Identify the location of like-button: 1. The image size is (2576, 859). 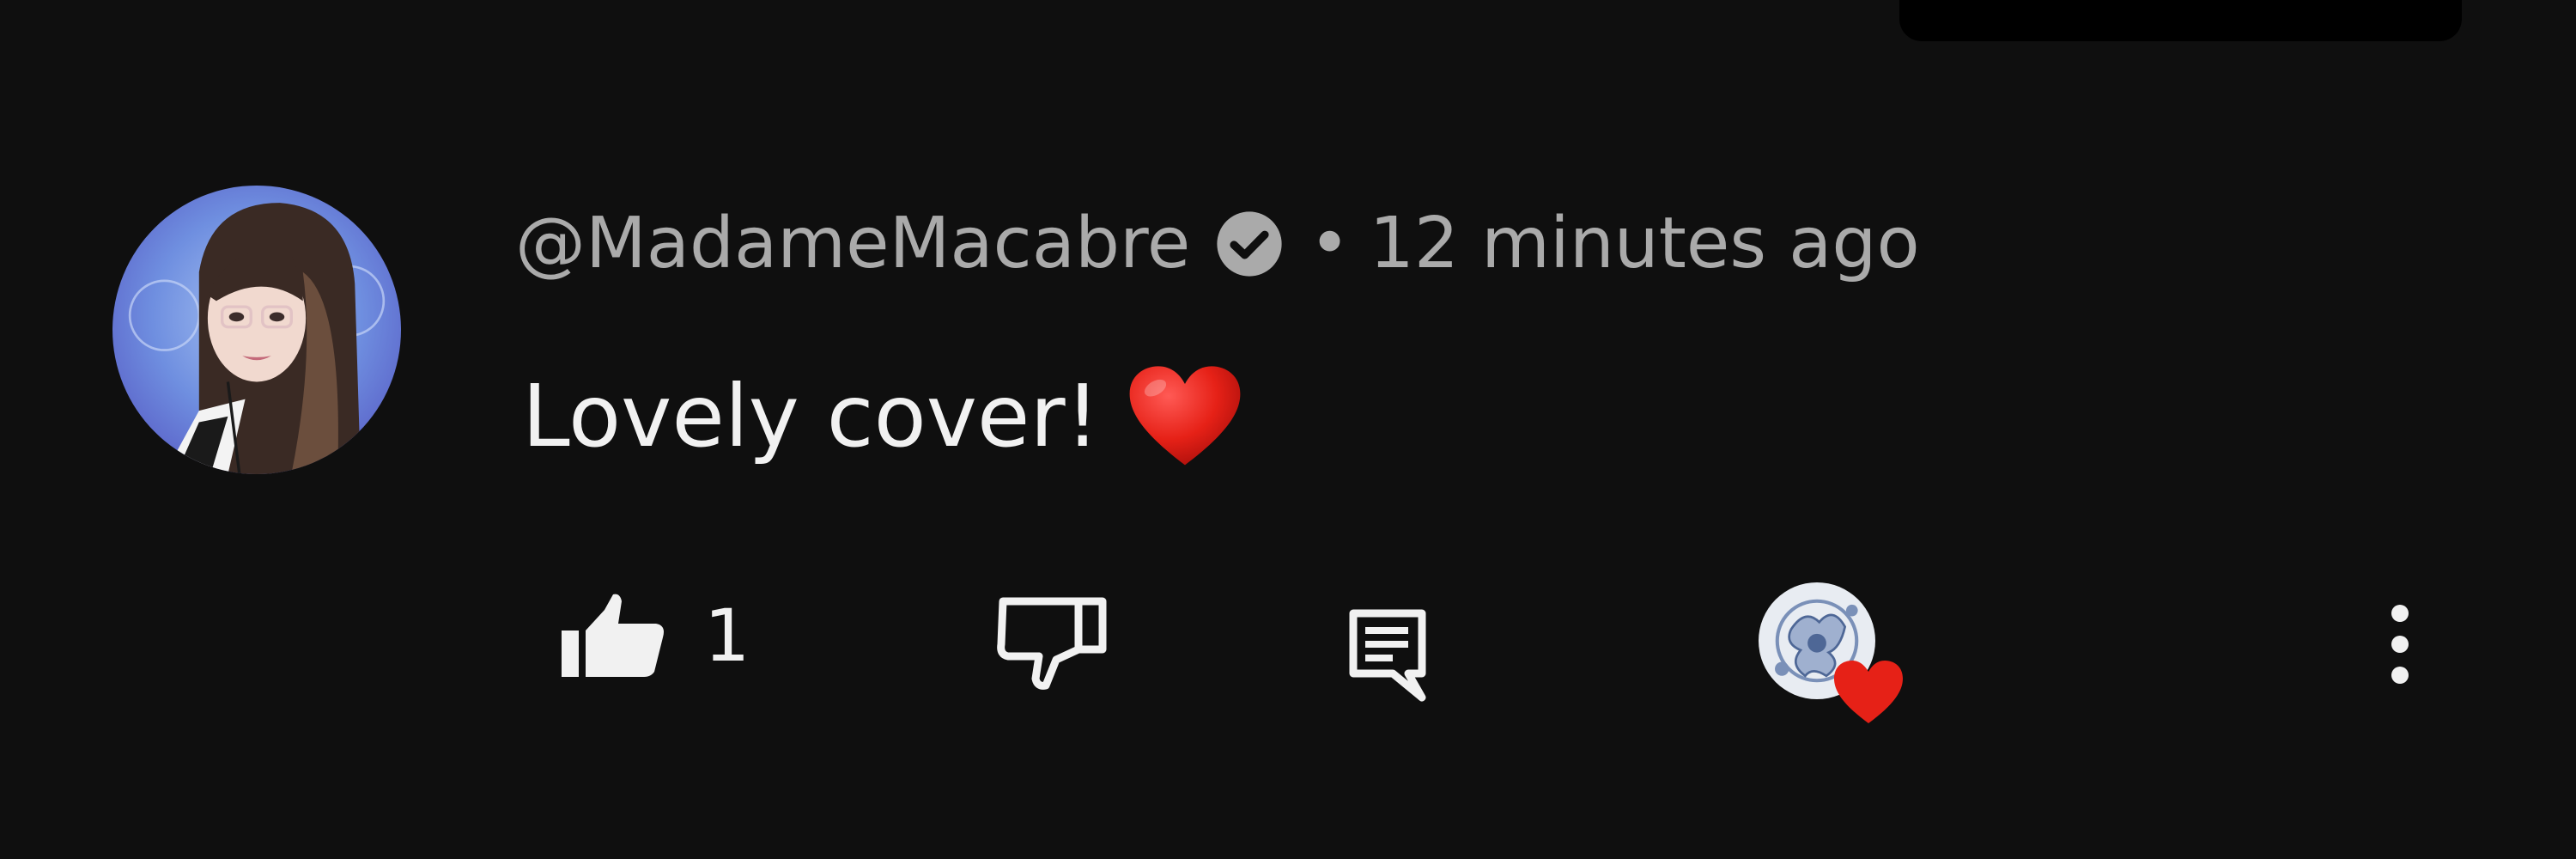
(655, 636).